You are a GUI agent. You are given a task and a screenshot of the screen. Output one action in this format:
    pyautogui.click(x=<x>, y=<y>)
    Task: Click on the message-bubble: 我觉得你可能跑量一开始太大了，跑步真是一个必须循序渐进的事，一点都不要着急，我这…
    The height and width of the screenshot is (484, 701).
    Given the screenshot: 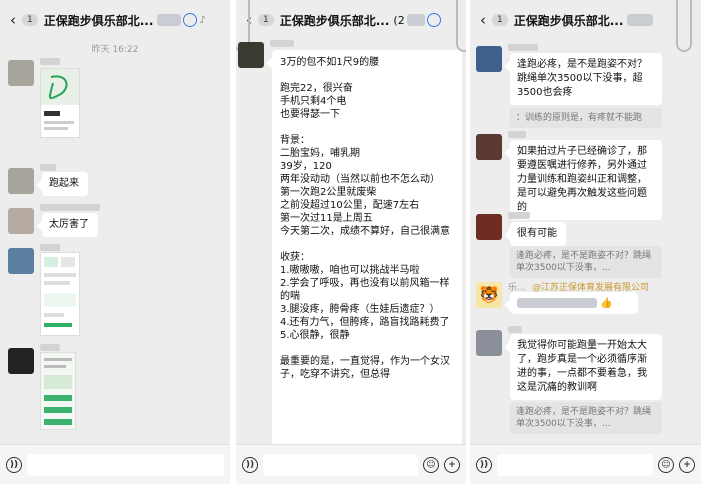 What is the action you would take?
    pyautogui.click(x=586, y=367)
    